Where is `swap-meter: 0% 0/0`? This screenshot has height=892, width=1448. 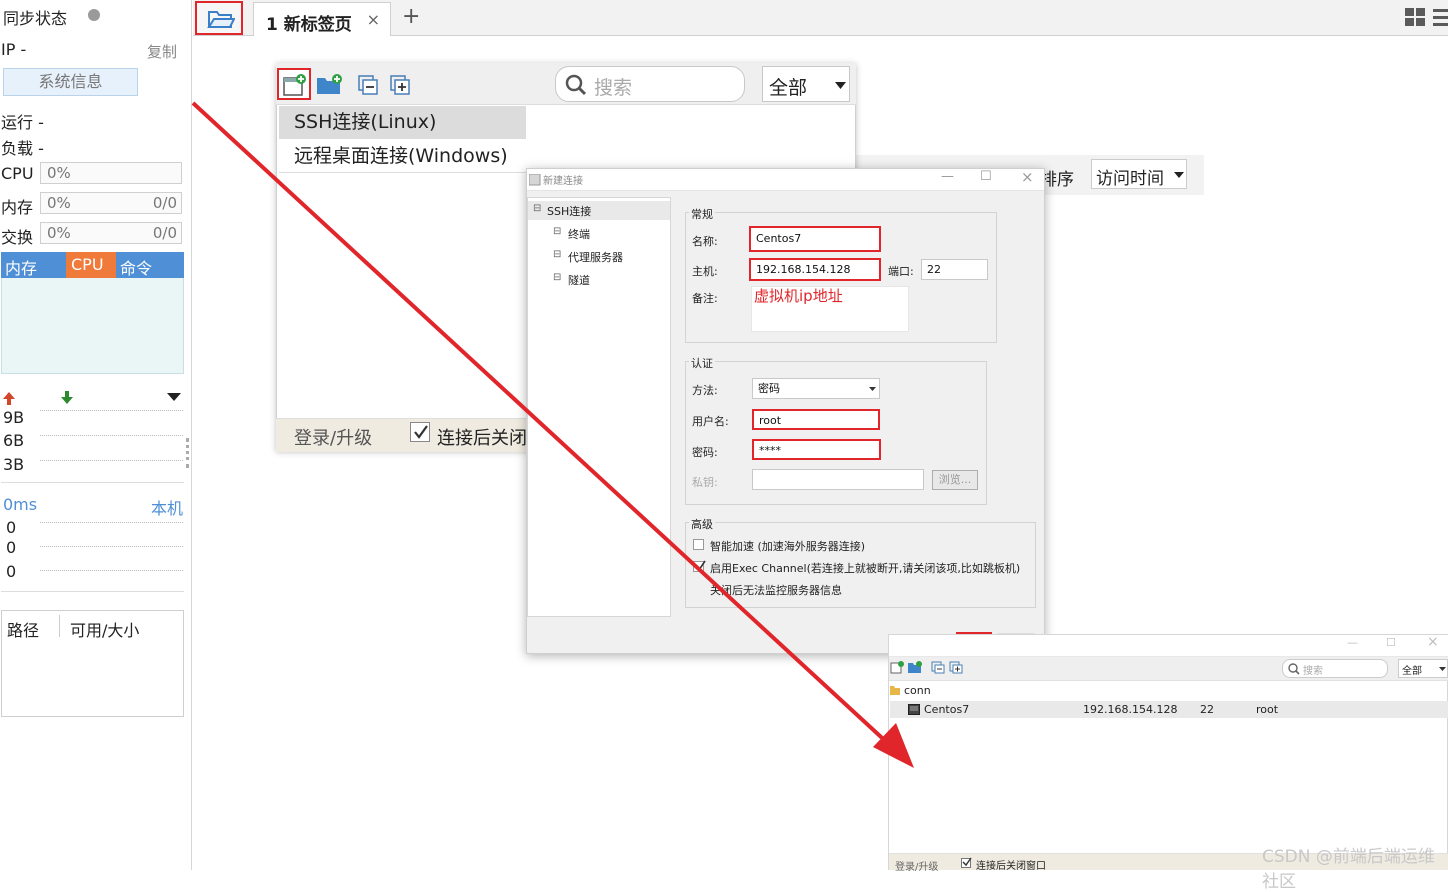
swap-meter: 0% 0/0 is located at coordinates (111, 233).